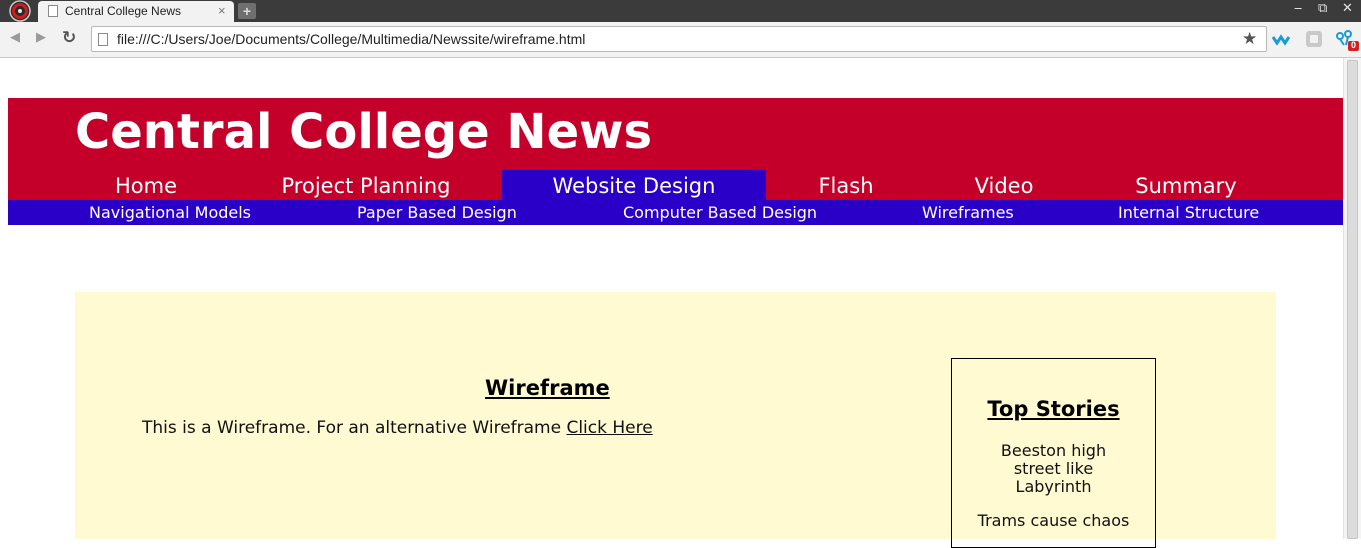  Describe the element at coordinates (1188, 212) in the screenshot. I see `subnav-item-internal-structure: Internal Structure` at that location.